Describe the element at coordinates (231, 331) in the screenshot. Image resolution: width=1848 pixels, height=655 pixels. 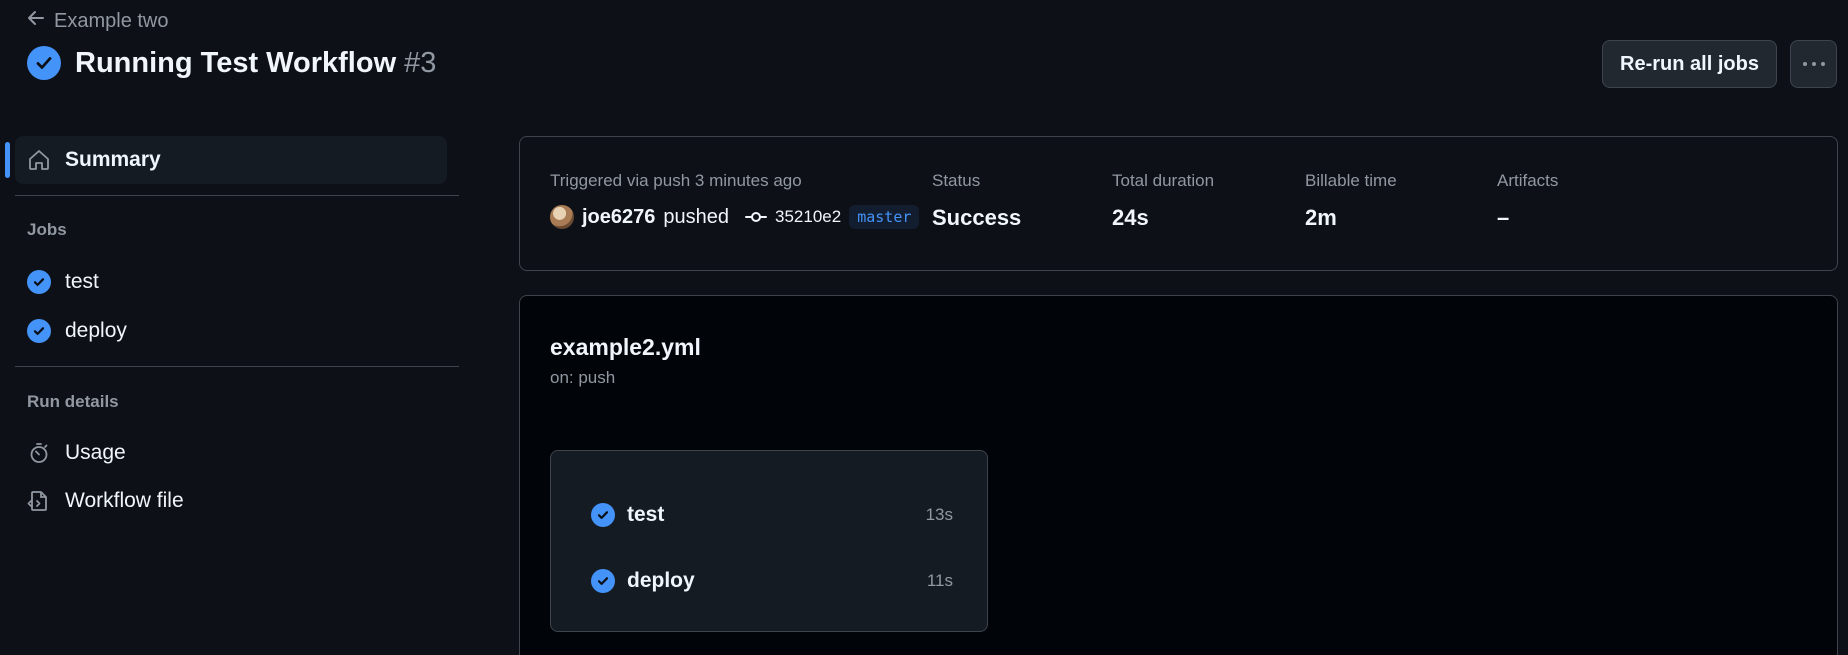
I see `sidebar-item-job-deploy: deploy` at that location.